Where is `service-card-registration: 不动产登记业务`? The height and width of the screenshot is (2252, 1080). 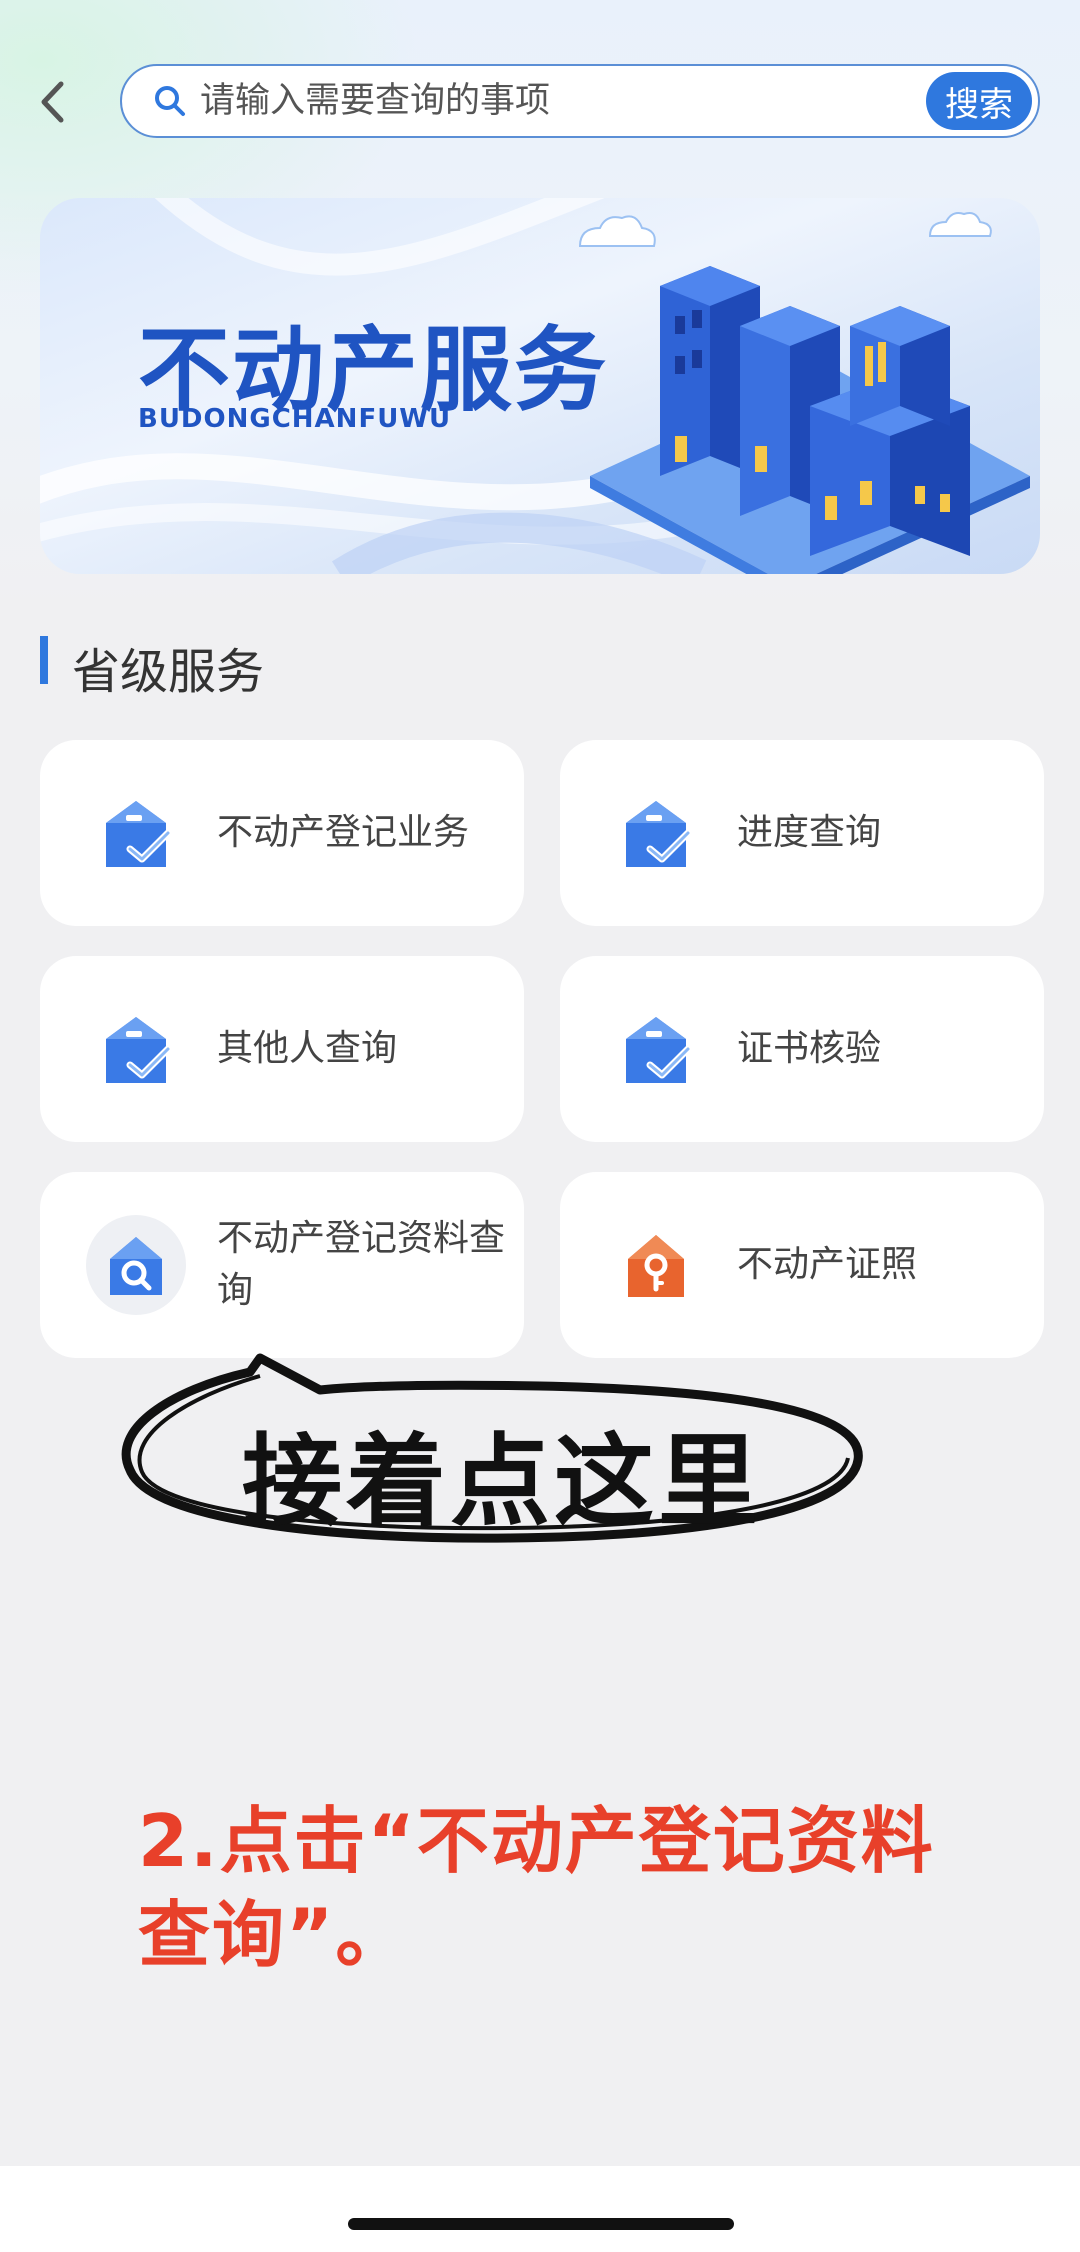 service-card-registration: 不动产登记业务 is located at coordinates (282, 833).